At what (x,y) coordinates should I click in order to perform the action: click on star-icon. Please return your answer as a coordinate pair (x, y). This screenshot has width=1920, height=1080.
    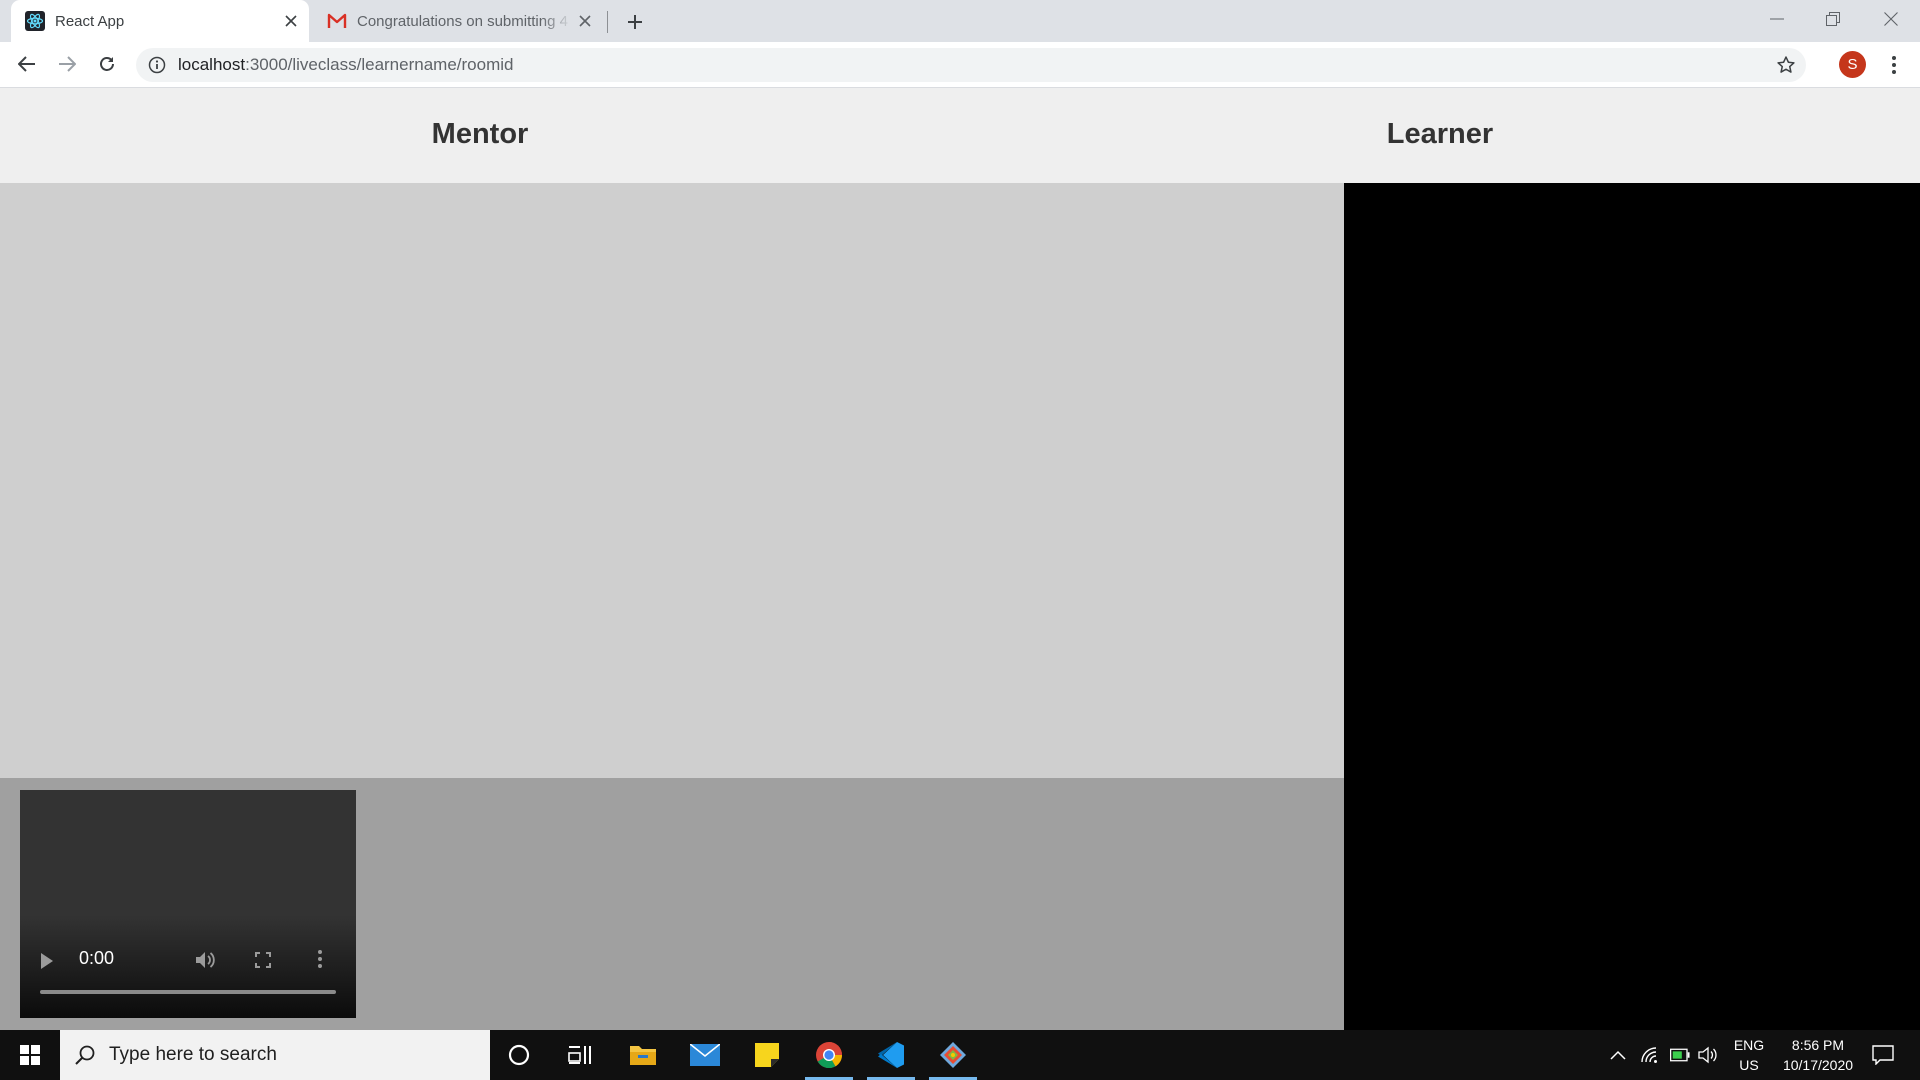
    Looking at the image, I should click on (1786, 64).